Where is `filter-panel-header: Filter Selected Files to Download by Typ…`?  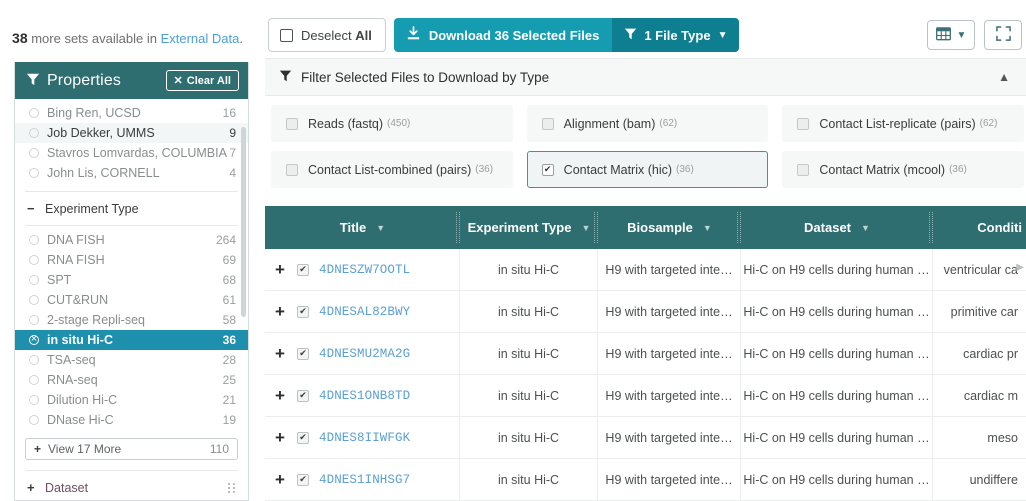
filter-panel-header: Filter Selected Files to Download by Typ… is located at coordinates (645, 77).